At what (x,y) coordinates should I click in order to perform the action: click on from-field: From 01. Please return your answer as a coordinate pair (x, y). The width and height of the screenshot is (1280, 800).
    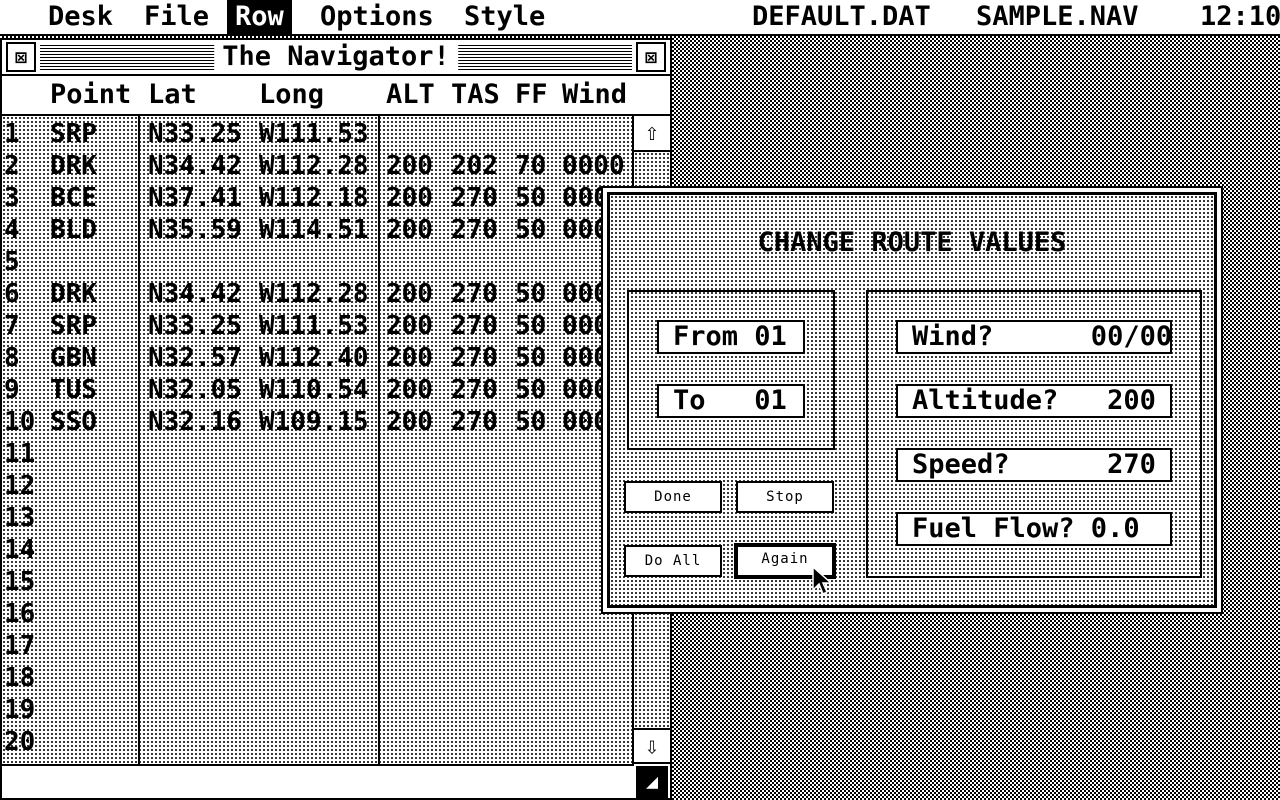
    Looking at the image, I should click on (731, 337).